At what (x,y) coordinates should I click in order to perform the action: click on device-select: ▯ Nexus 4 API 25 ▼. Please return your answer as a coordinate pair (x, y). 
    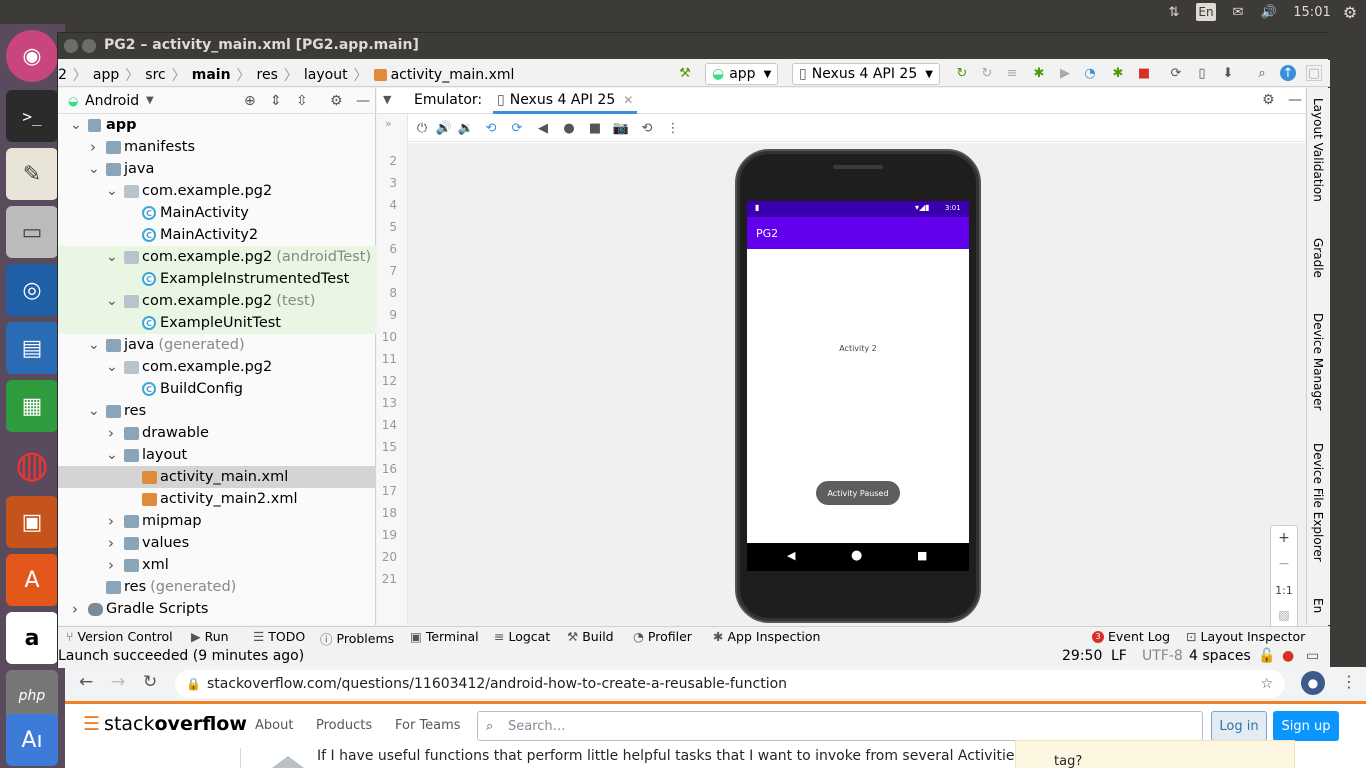
    Looking at the image, I should click on (866, 74).